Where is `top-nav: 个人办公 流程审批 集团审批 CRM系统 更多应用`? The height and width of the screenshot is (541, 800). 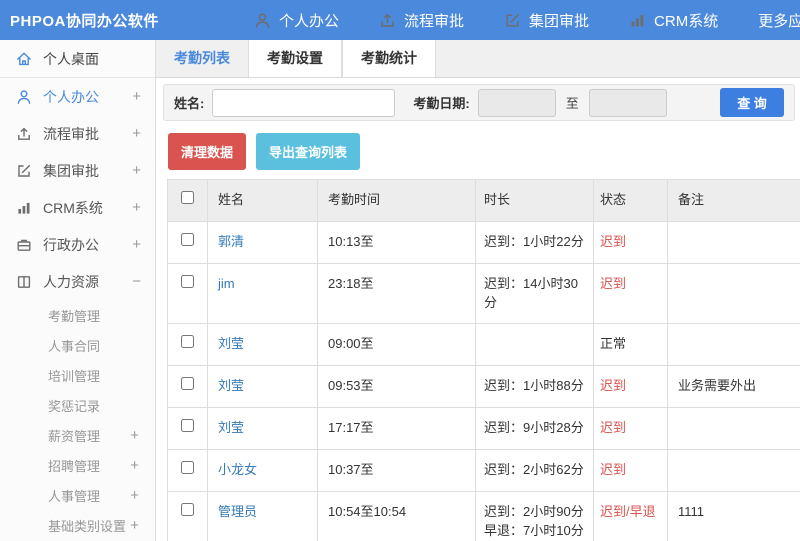 top-nav: 个人办公 流程审批 集团审批 CRM系统 更多应用 is located at coordinates (507, 20).